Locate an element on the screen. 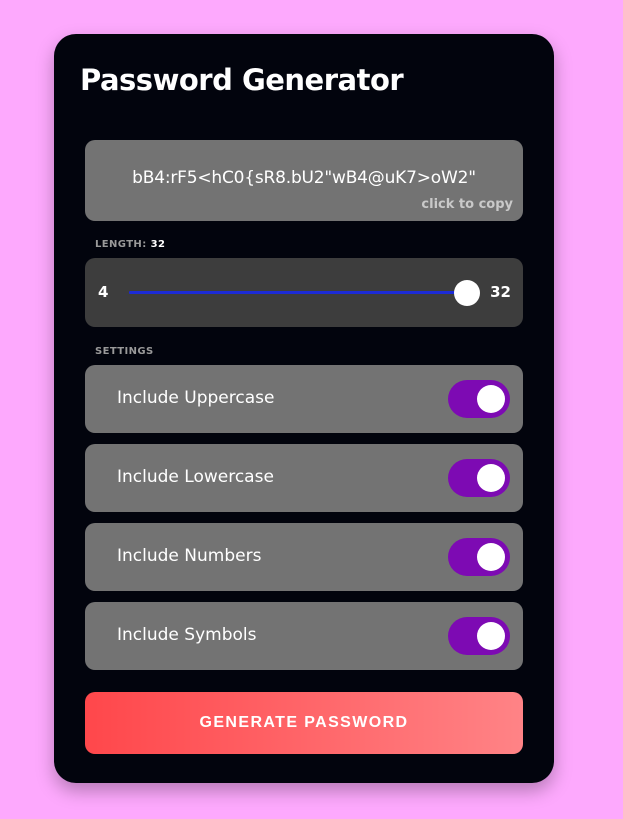 This screenshot has height=819, width=623. slider-max-label: 32 is located at coordinates (500, 292).